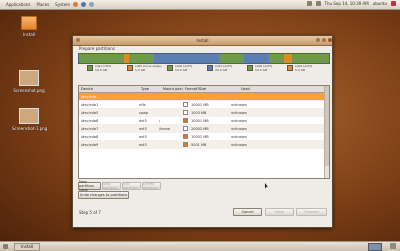 The height and width of the screenshot is (251, 400). I want to click on cell-mount: /home, so click(165, 128).